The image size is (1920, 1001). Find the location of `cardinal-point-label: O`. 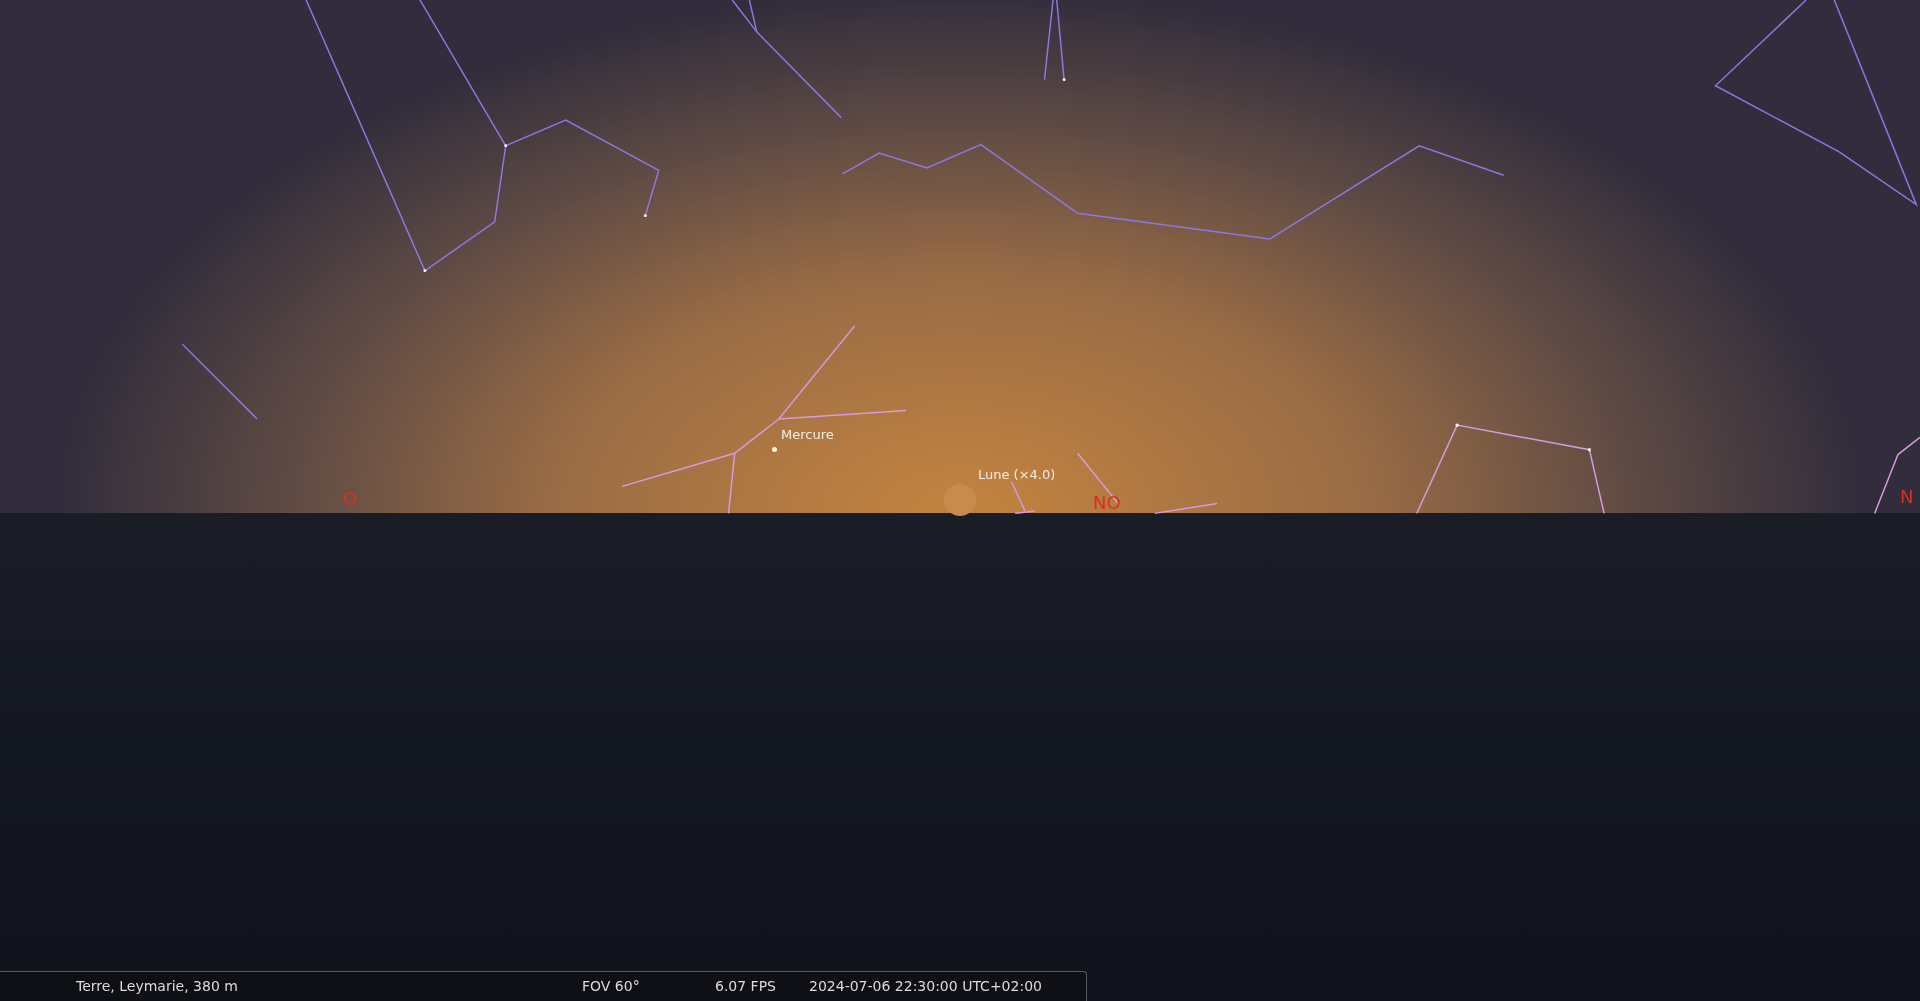

cardinal-point-label: O is located at coordinates (350, 499).